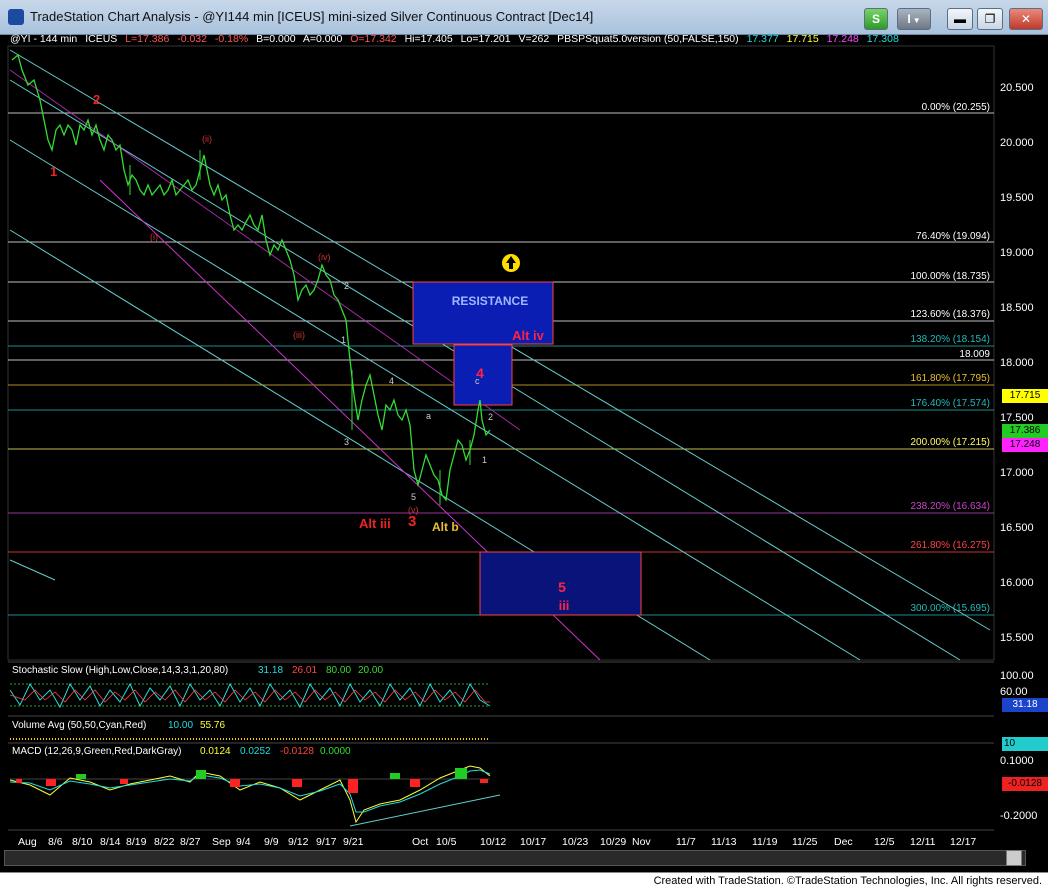 The height and width of the screenshot is (890, 1048). What do you see at coordinates (110, 842) in the screenshot?
I see `time-tick: 8/14` at bounding box center [110, 842].